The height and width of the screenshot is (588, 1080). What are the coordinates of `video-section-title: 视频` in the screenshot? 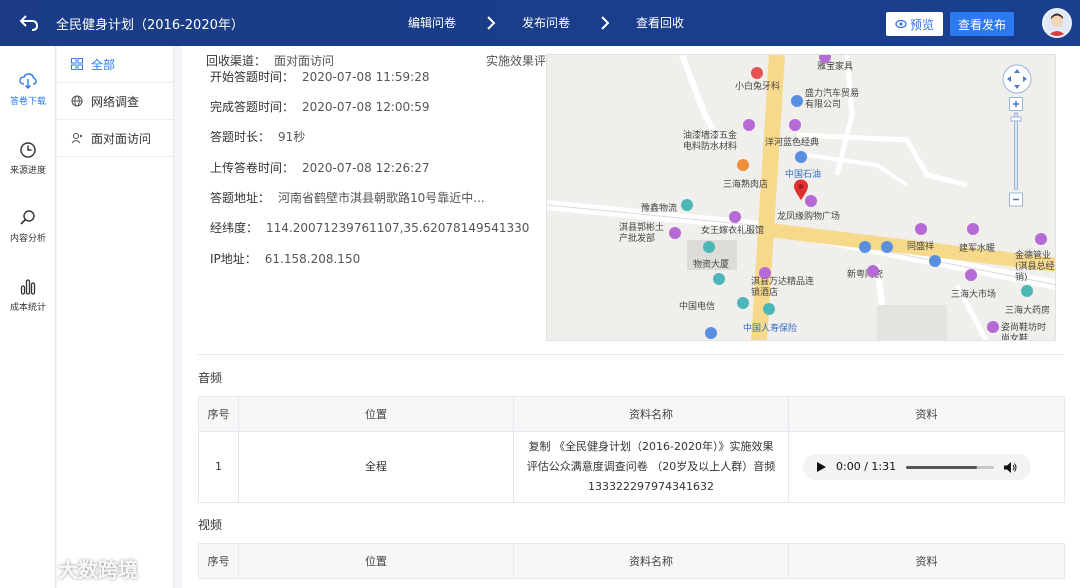 It's located at (210, 525).